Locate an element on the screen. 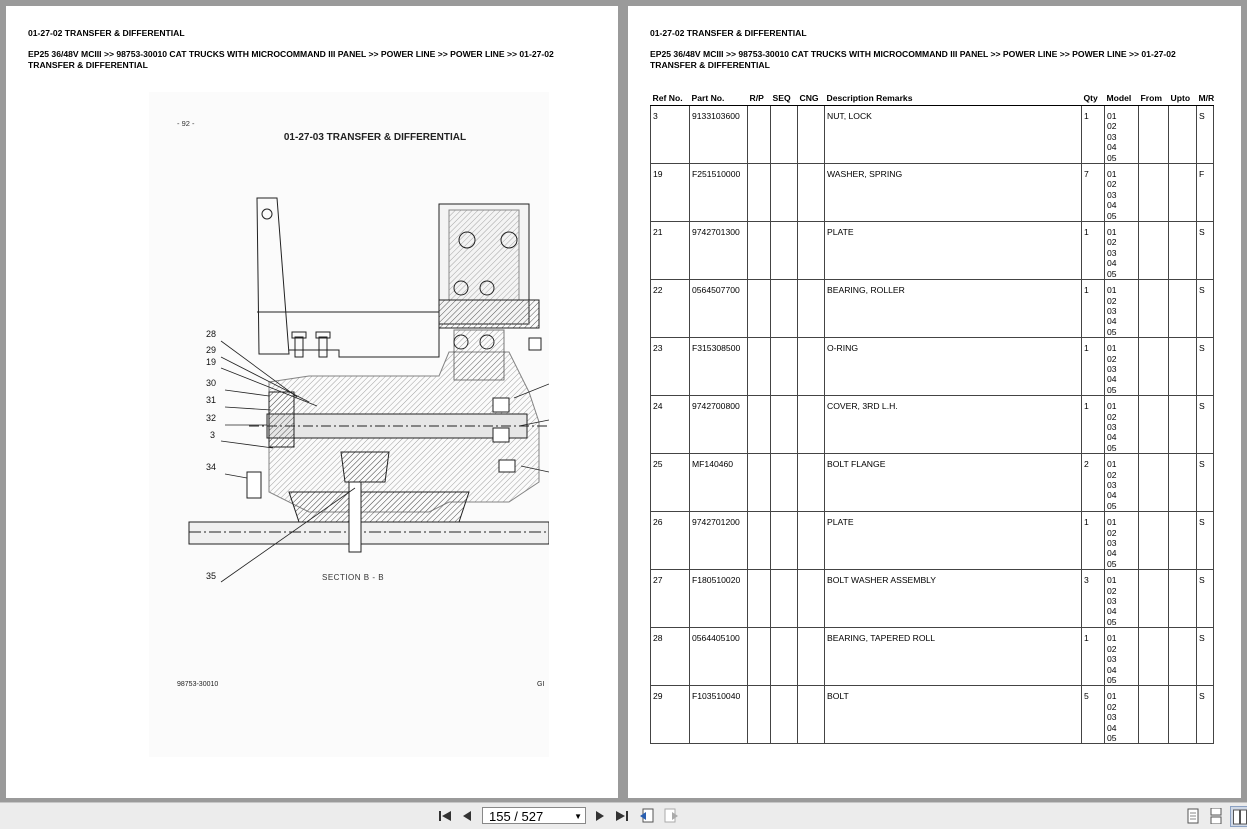  column-header: Qty is located at coordinates (1093, 98).